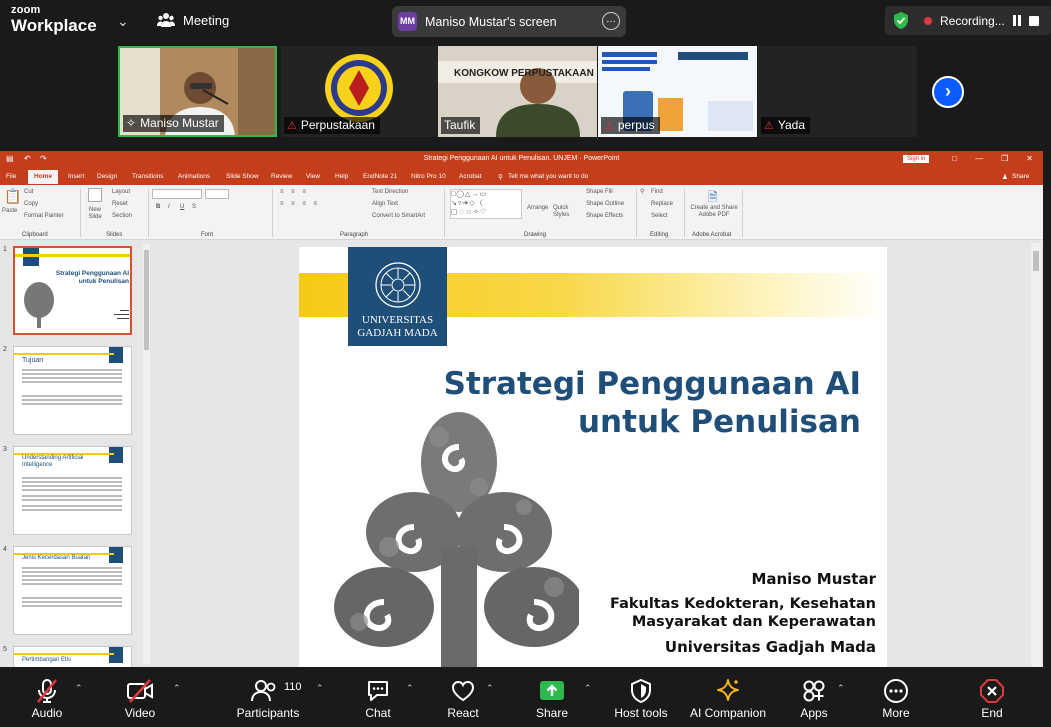  Describe the element at coordinates (564, 211) in the screenshot. I see `quick-styles-button: Quick Styles` at that location.